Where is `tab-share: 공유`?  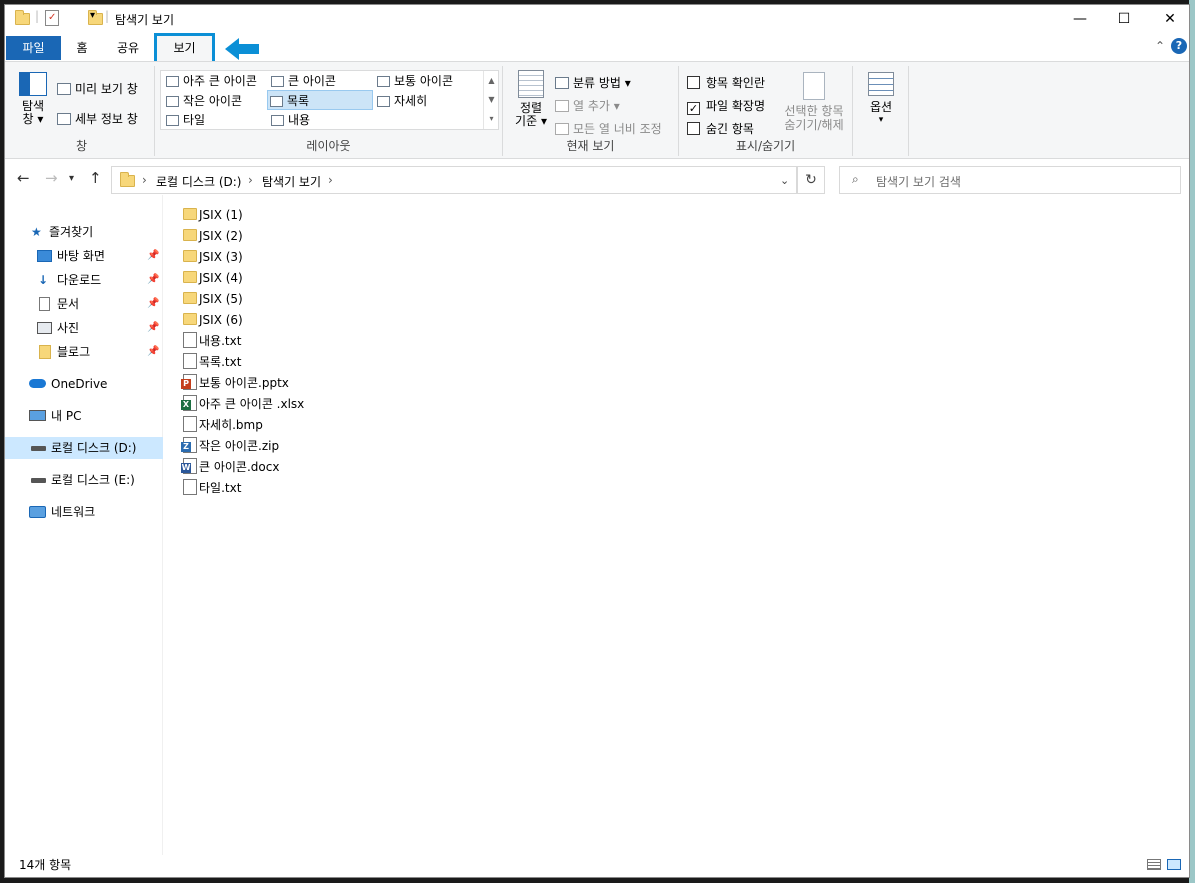
tab-share: 공유 is located at coordinates (128, 48).